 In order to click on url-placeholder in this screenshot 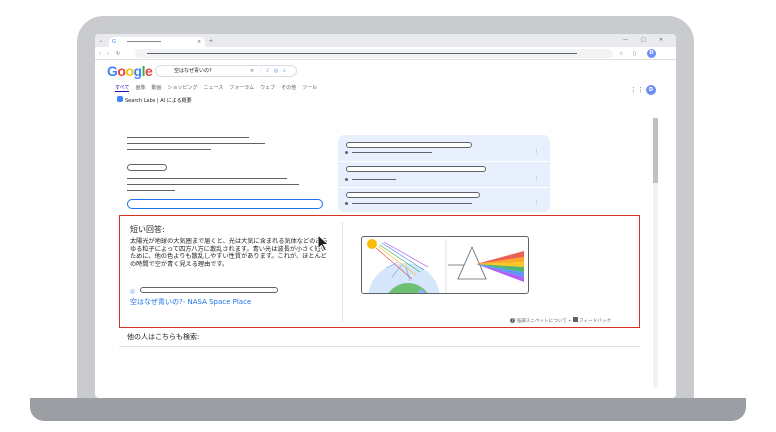, I will do `click(362, 53)`.